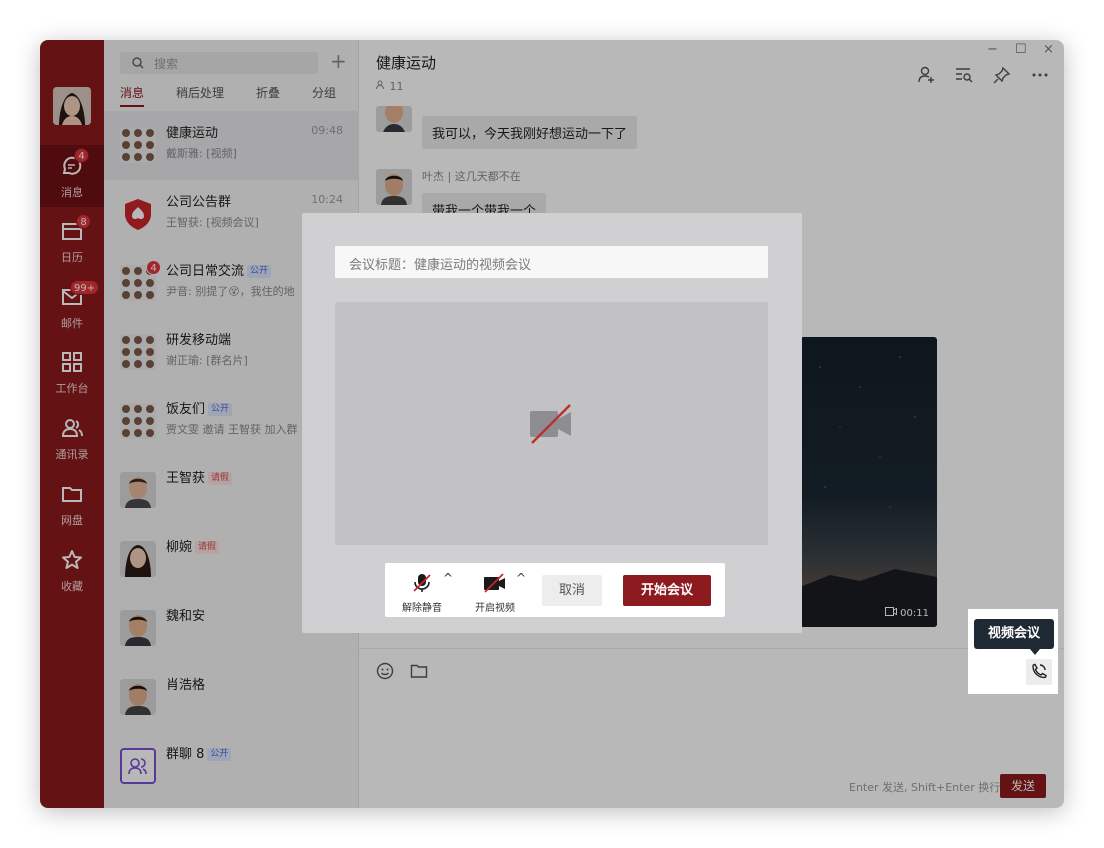 The image size is (1104, 848). What do you see at coordinates (495, 608) in the screenshot?
I see `start-video-label: 开启视频` at bounding box center [495, 608].